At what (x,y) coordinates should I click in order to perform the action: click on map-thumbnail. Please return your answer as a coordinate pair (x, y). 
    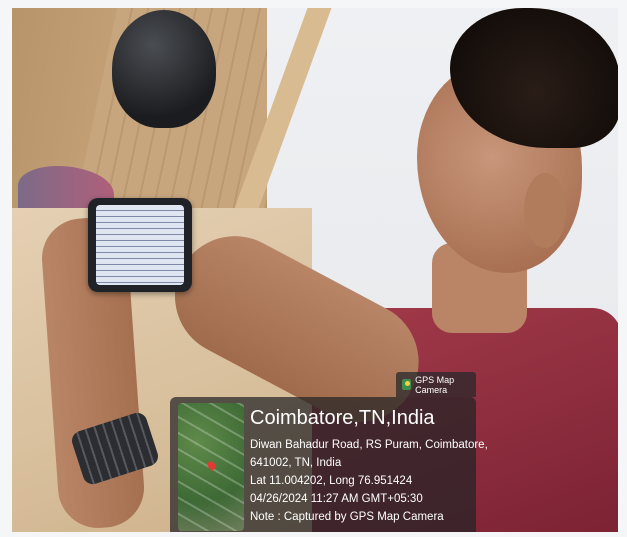
    Looking at the image, I should click on (211, 467).